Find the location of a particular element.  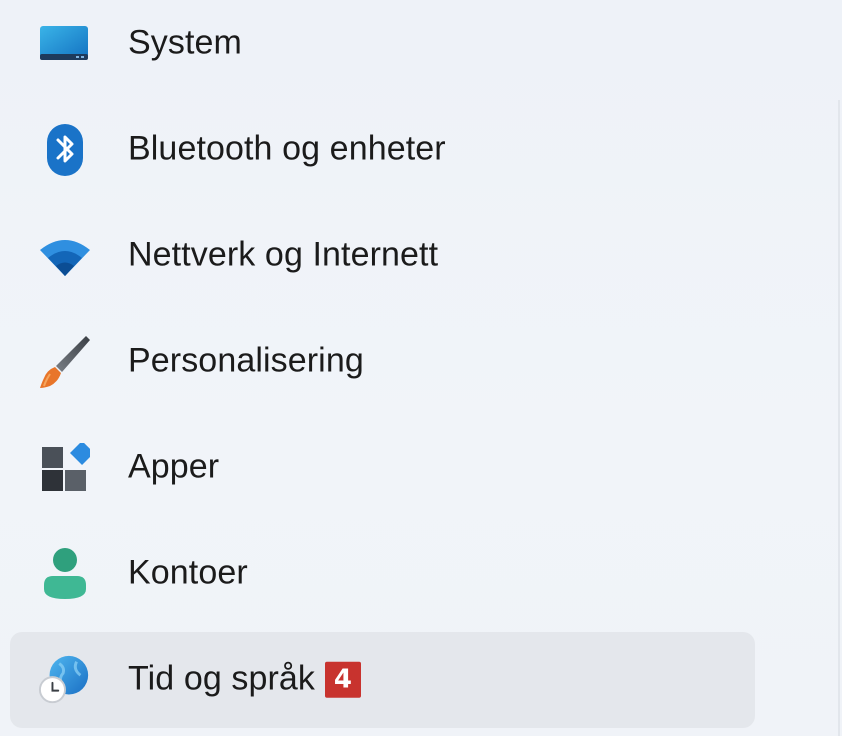

apps-icon is located at coordinates (65, 468).